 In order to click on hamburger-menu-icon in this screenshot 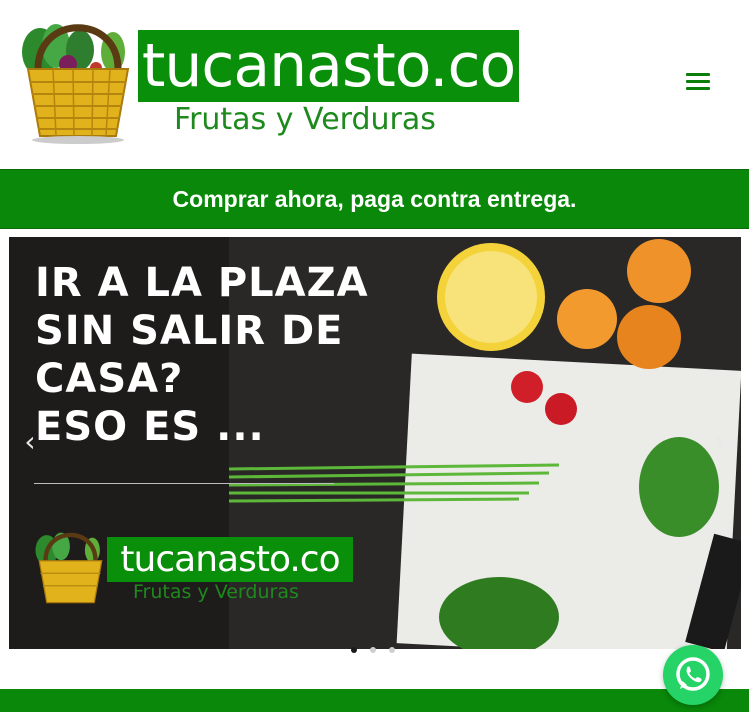, I will do `click(698, 82)`.